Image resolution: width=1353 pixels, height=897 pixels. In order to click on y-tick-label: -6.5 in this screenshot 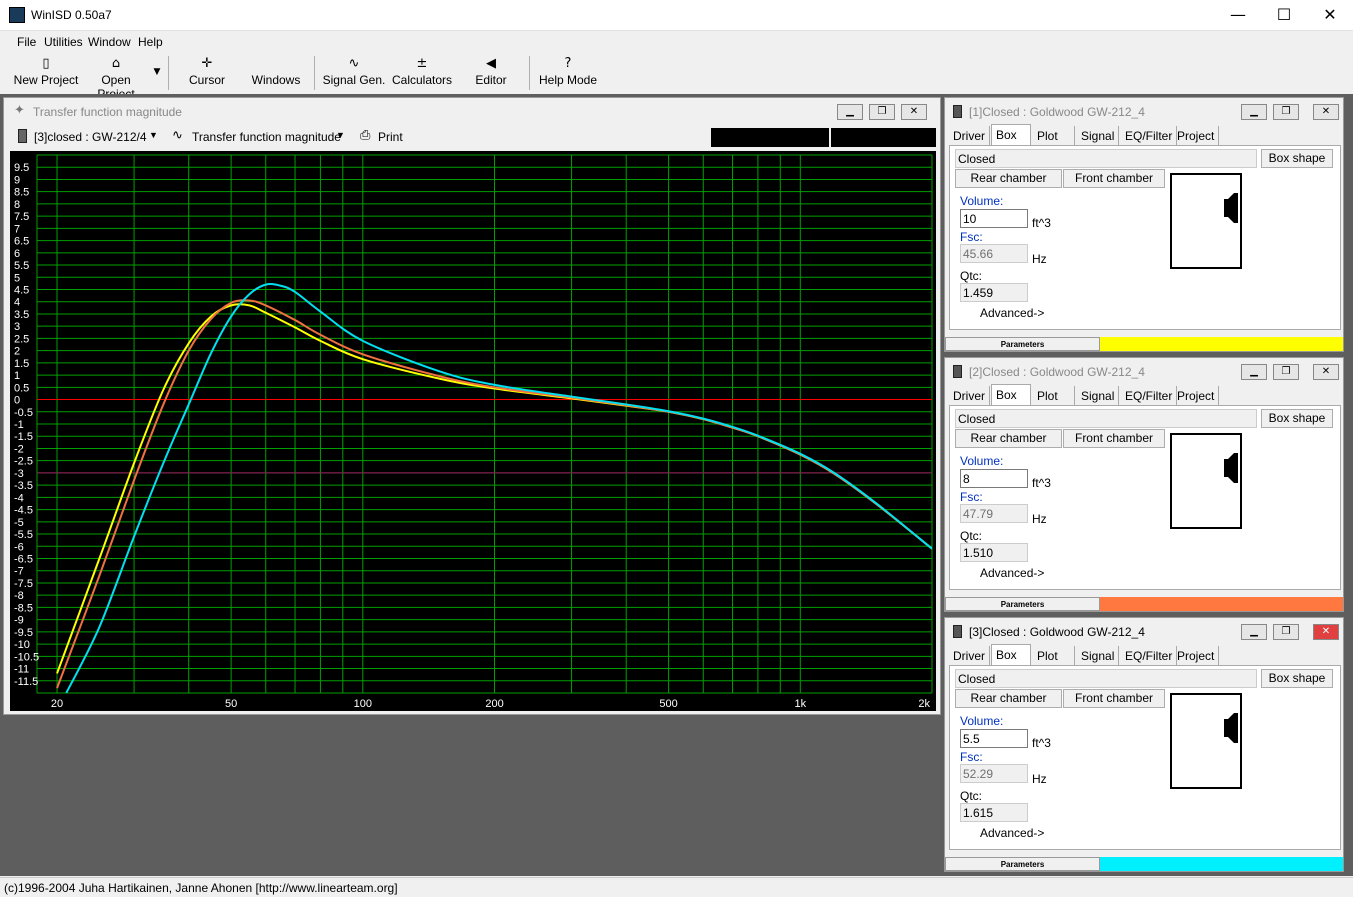, I will do `click(23, 560)`.